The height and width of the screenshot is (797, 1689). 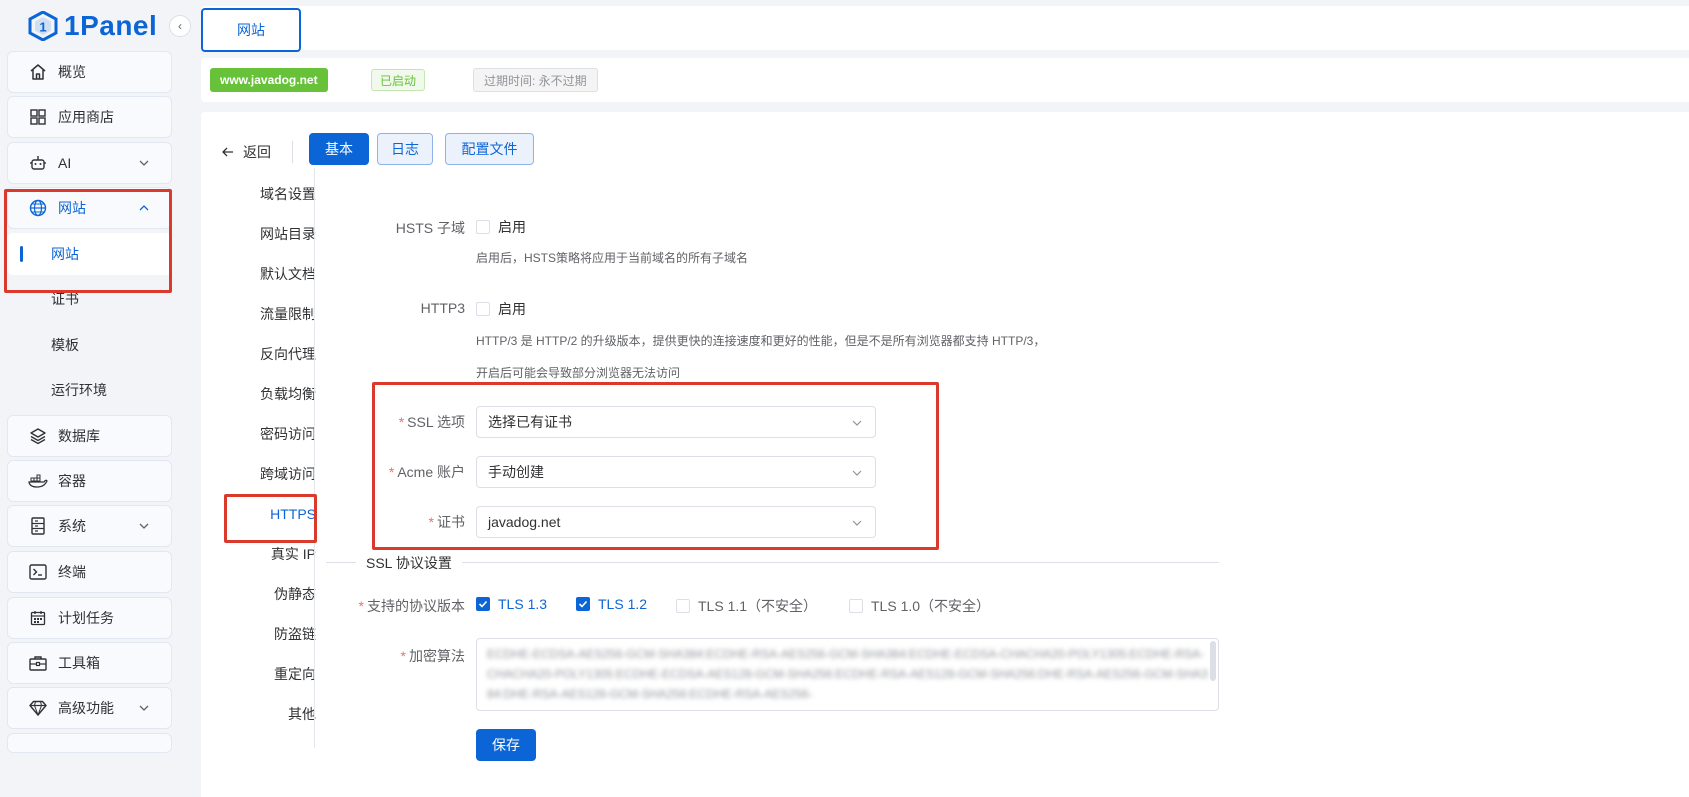 I want to click on subnav-rate-limit: 流量限制, so click(x=288, y=314).